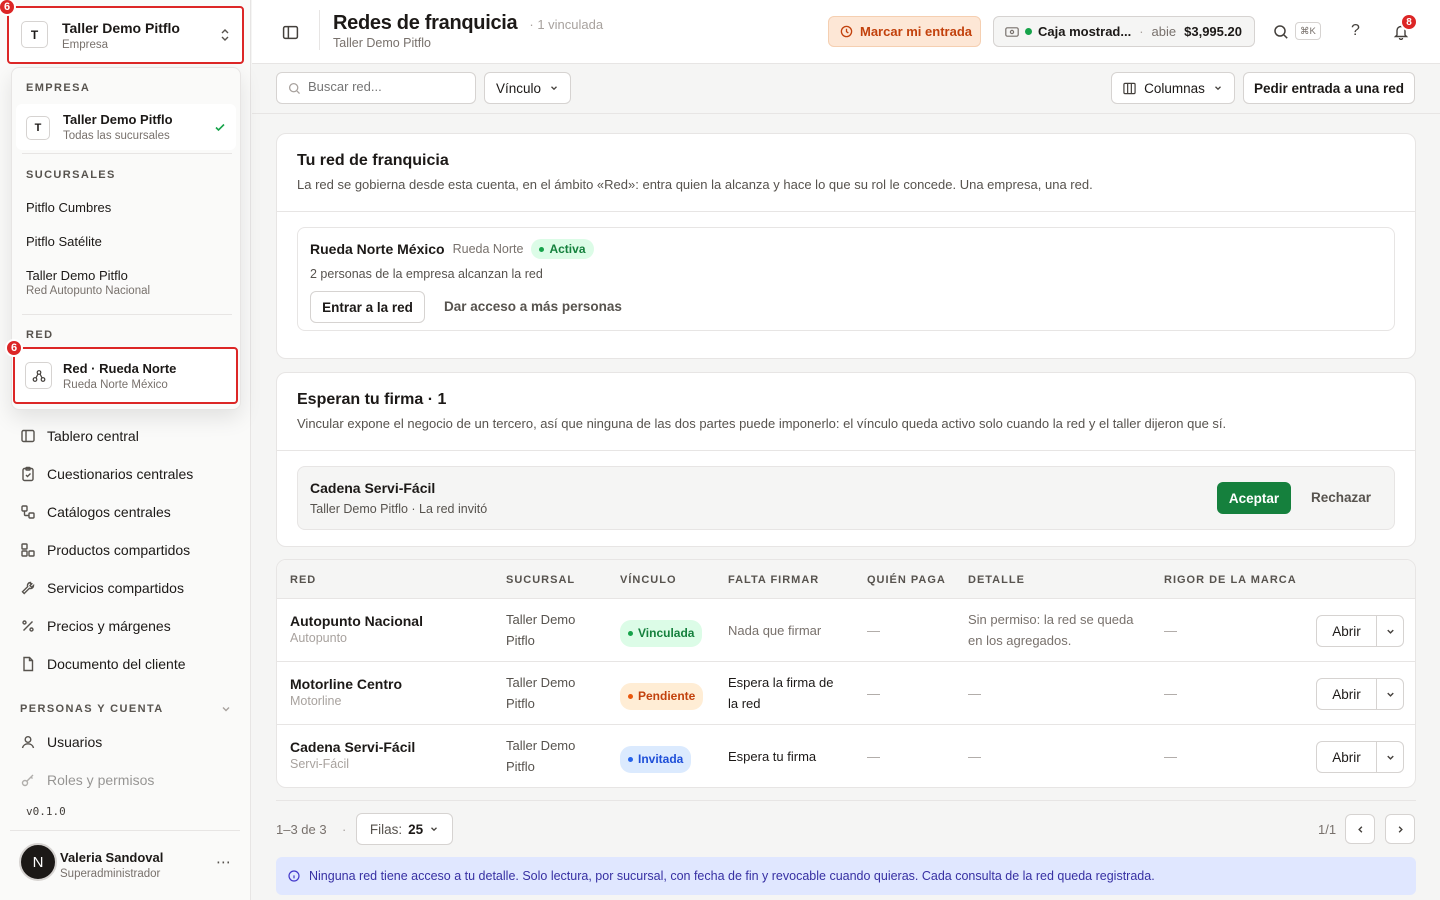 This screenshot has width=1440, height=900. I want to click on nav-item-precios: Precios y márgenes, so click(95, 626).